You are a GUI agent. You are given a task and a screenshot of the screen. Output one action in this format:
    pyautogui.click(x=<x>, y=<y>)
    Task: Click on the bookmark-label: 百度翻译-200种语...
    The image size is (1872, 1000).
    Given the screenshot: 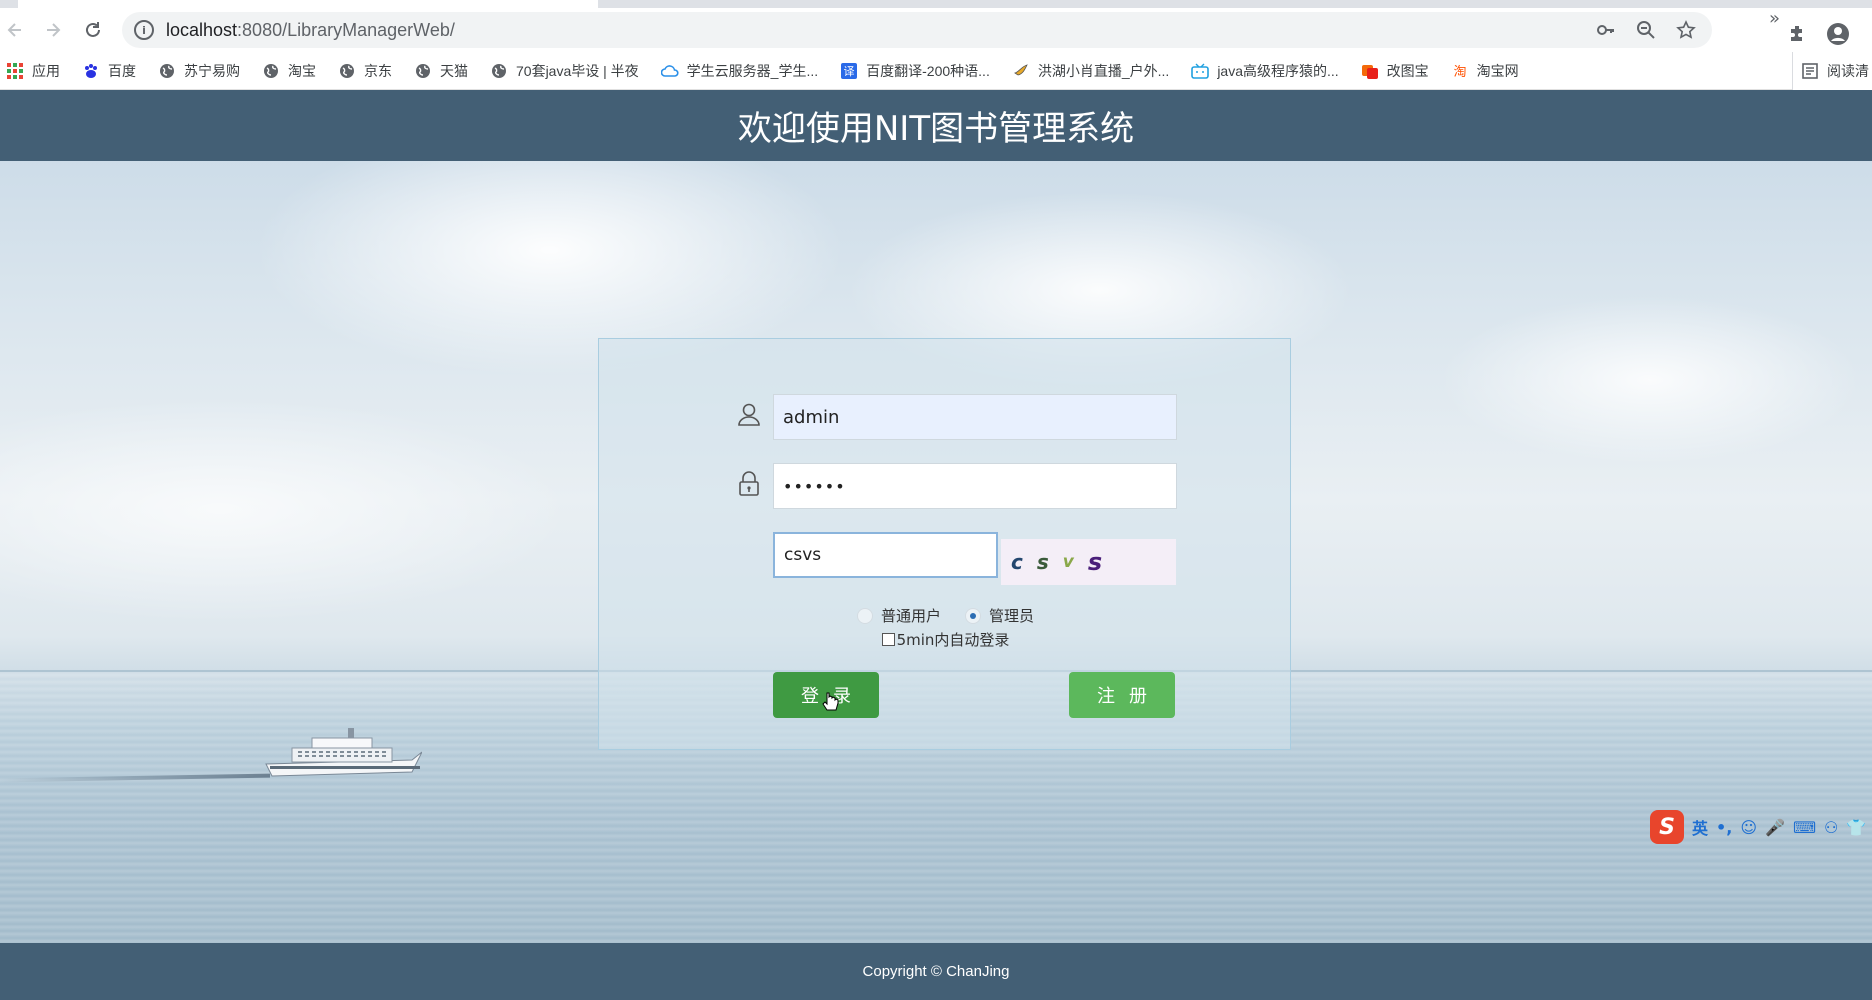 What is the action you would take?
    pyautogui.click(x=928, y=70)
    